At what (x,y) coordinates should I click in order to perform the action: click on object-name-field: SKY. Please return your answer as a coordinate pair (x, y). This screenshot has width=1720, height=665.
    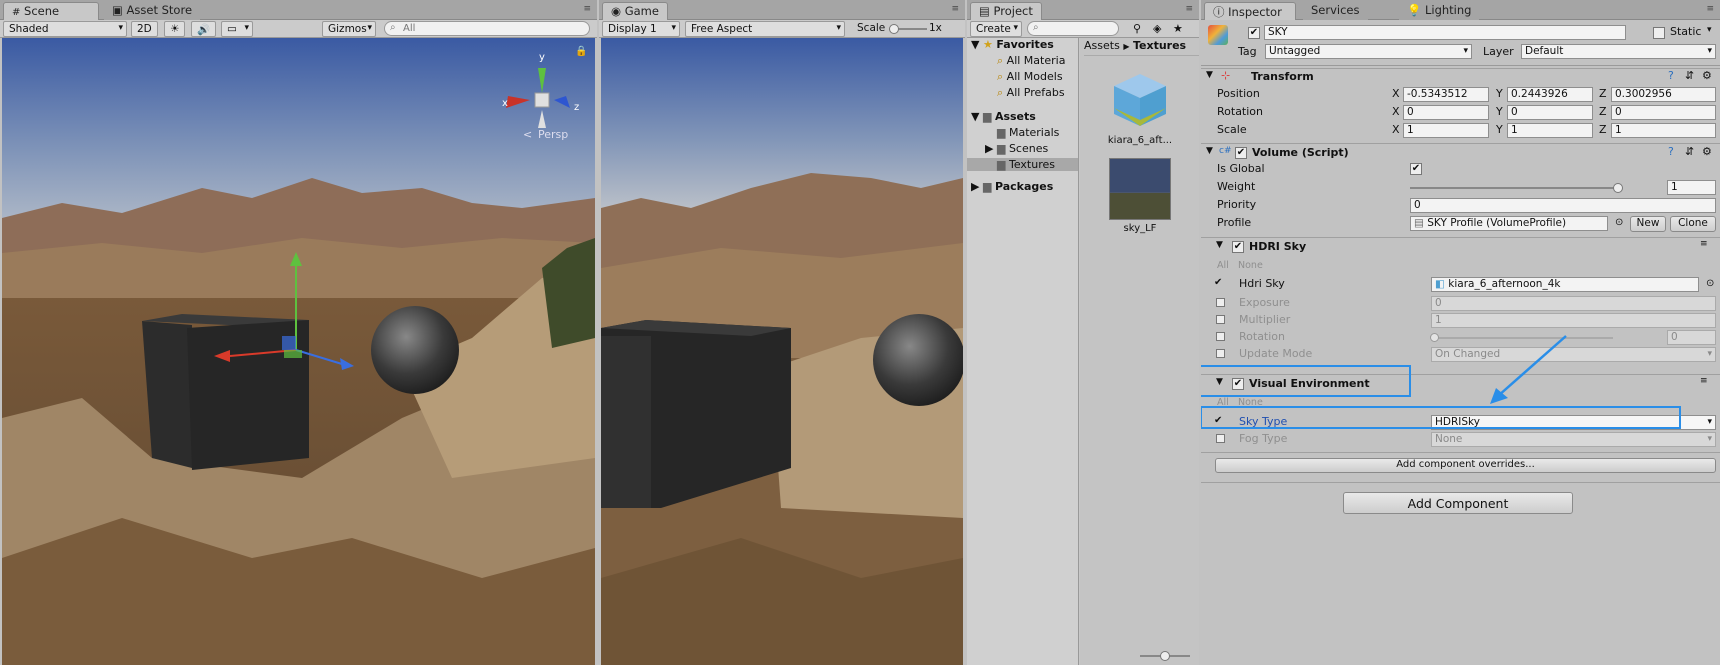
    Looking at the image, I should click on (1445, 32).